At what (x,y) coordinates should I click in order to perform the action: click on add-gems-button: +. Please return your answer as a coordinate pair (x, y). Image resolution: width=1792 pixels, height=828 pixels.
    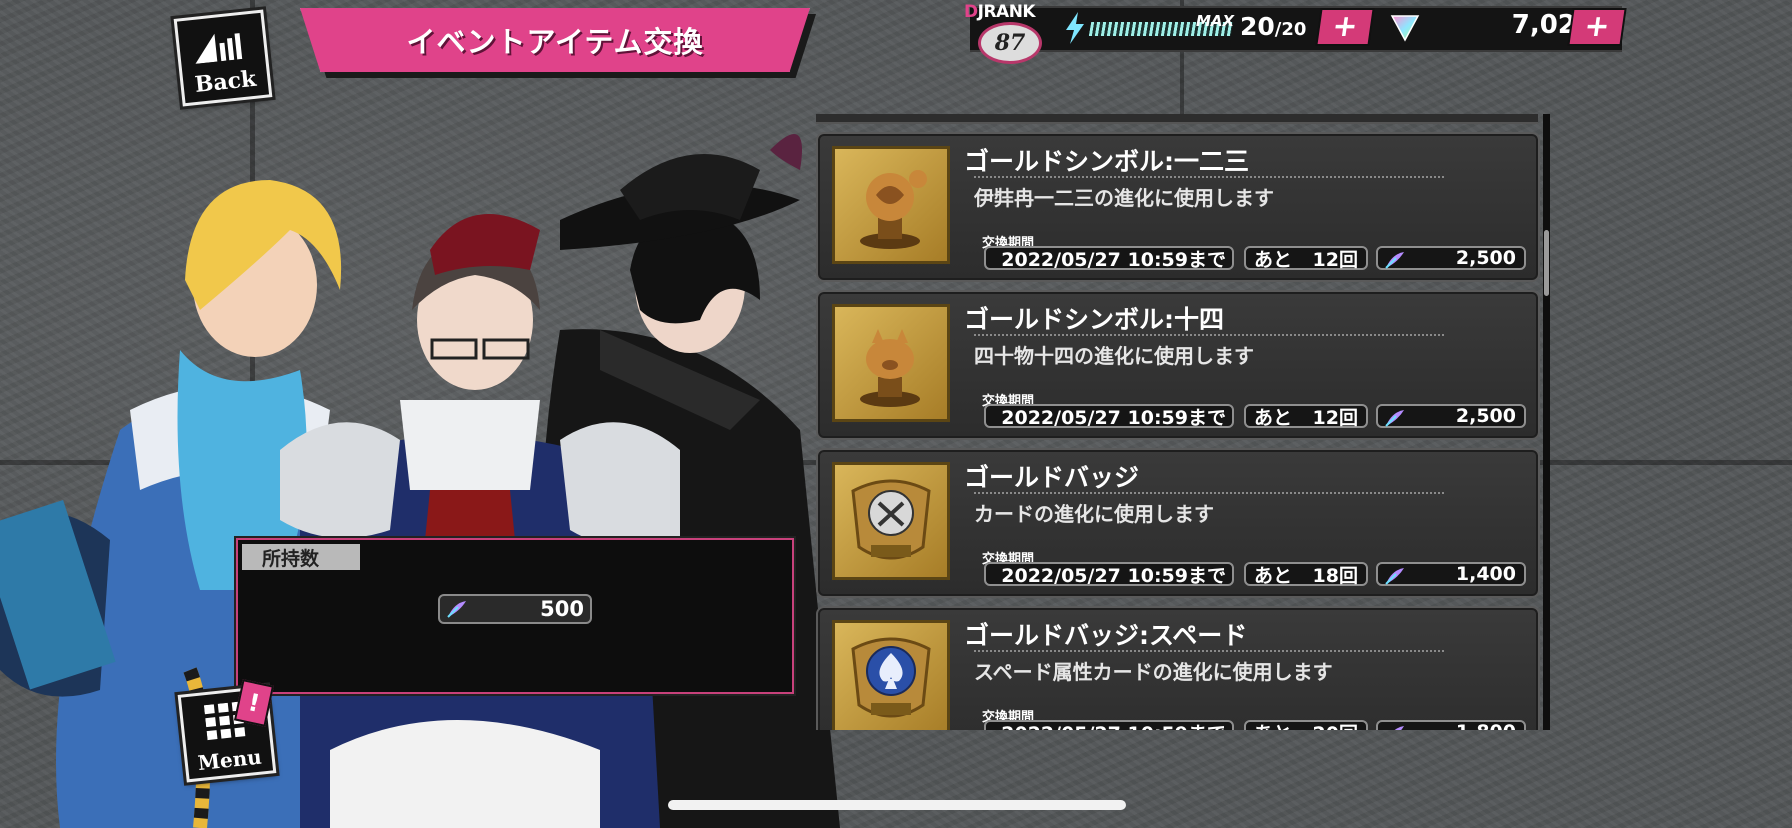
    Looking at the image, I should click on (1597, 26).